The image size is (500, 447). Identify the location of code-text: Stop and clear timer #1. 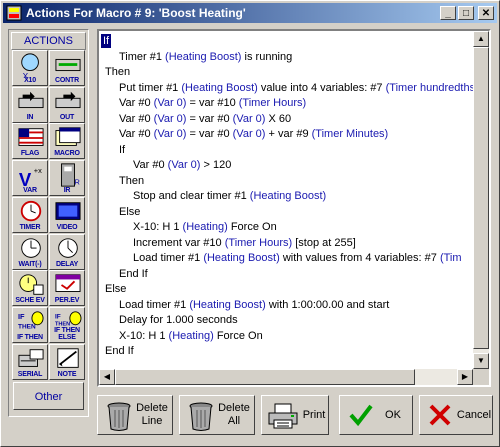
(191, 196).